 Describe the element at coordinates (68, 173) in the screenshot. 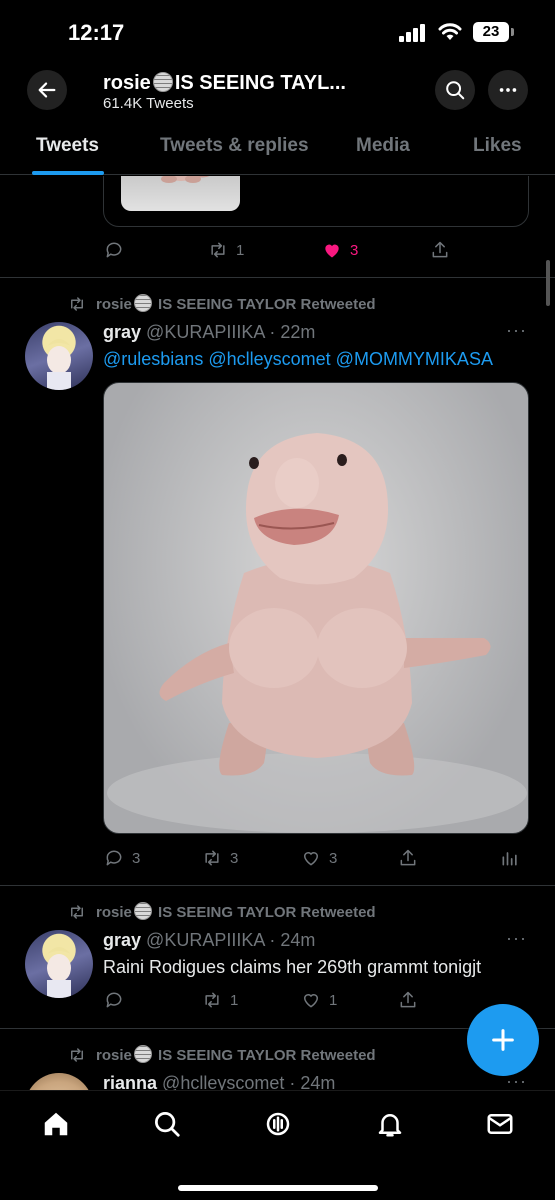

I see `active-tab-indicator` at that location.